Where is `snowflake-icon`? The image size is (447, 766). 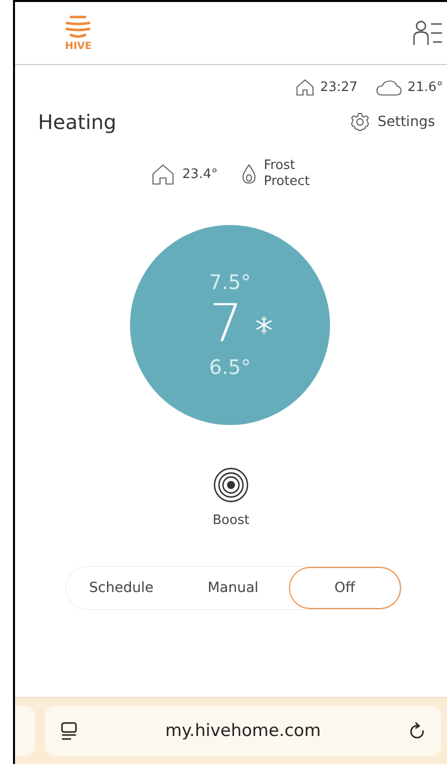
snowflake-icon is located at coordinates (263, 325).